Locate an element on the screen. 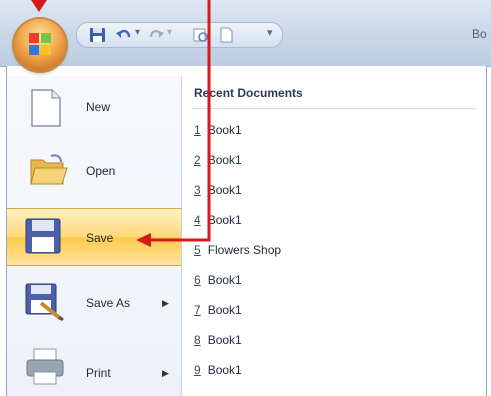 The image size is (491, 396). quick-access-toolbar: ▾ ▾ ▾ is located at coordinates (179, 35).